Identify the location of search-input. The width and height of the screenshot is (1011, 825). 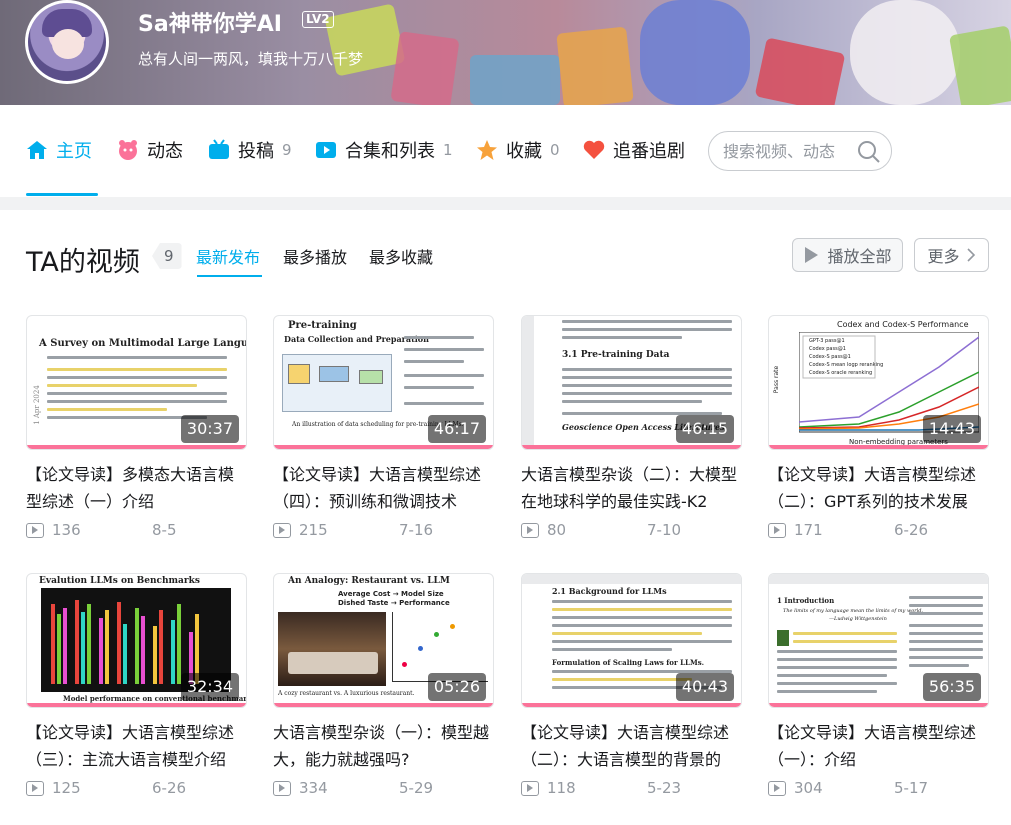
(783, 151).